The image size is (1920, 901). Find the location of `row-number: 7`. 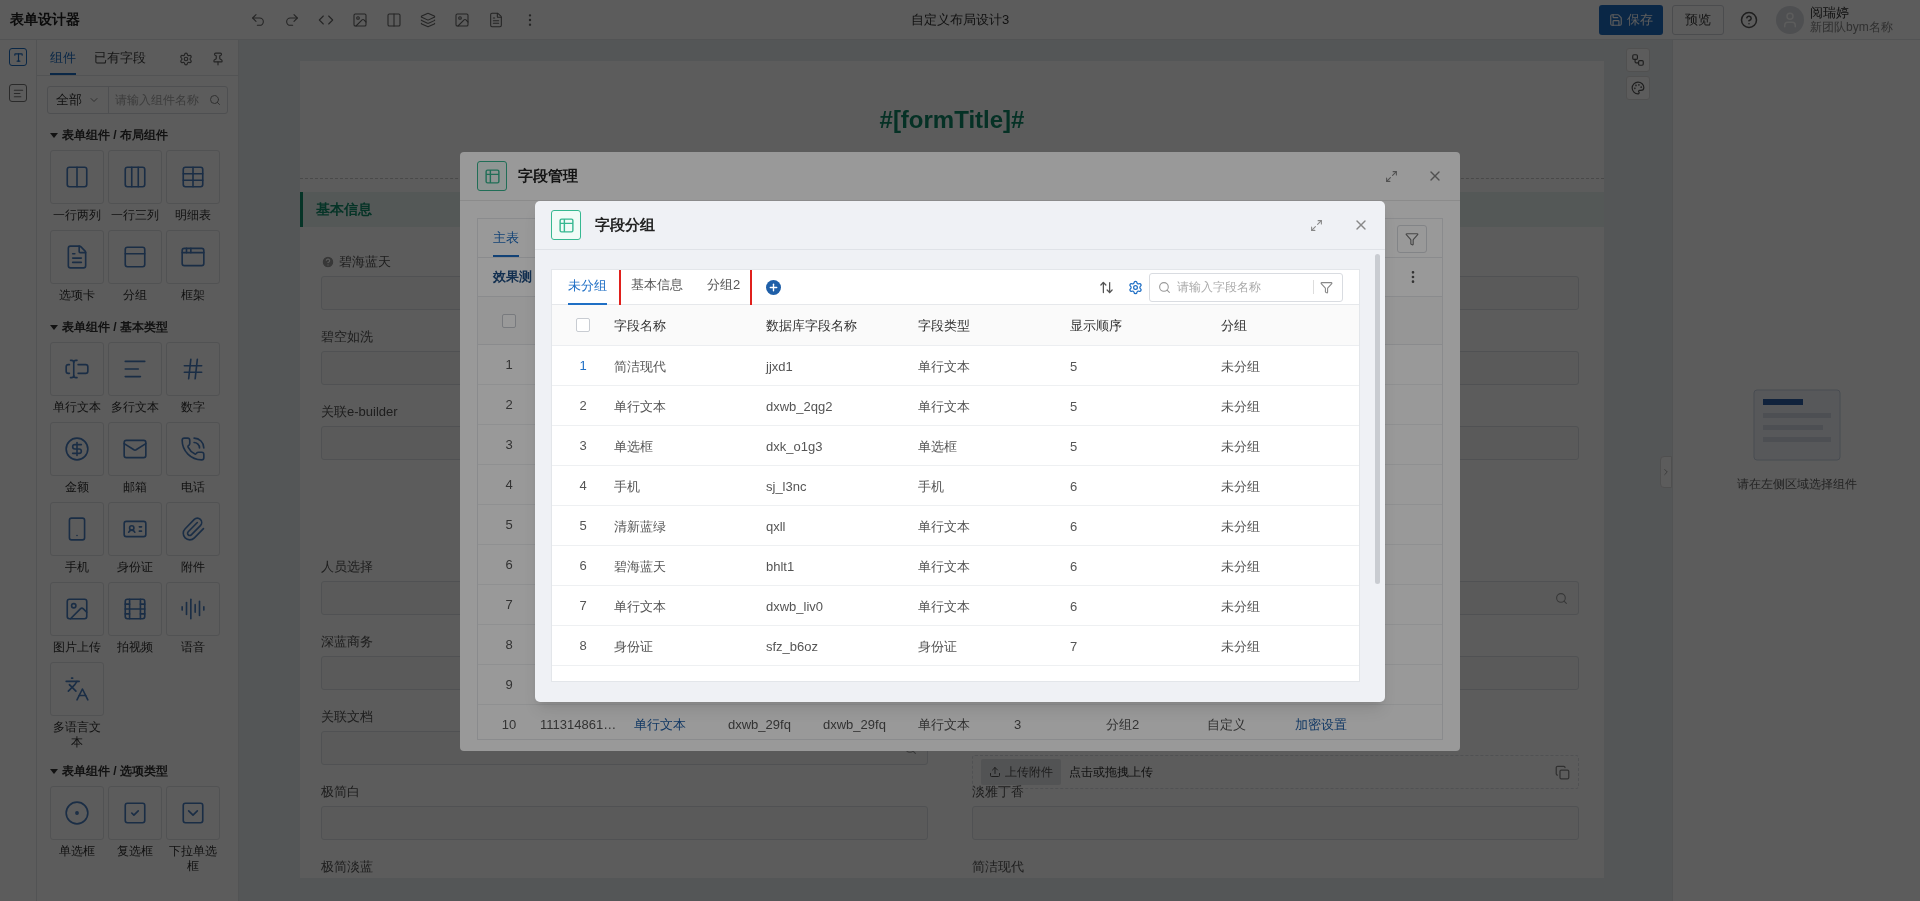

row-number: 7 is located at coordinates (509, 604).